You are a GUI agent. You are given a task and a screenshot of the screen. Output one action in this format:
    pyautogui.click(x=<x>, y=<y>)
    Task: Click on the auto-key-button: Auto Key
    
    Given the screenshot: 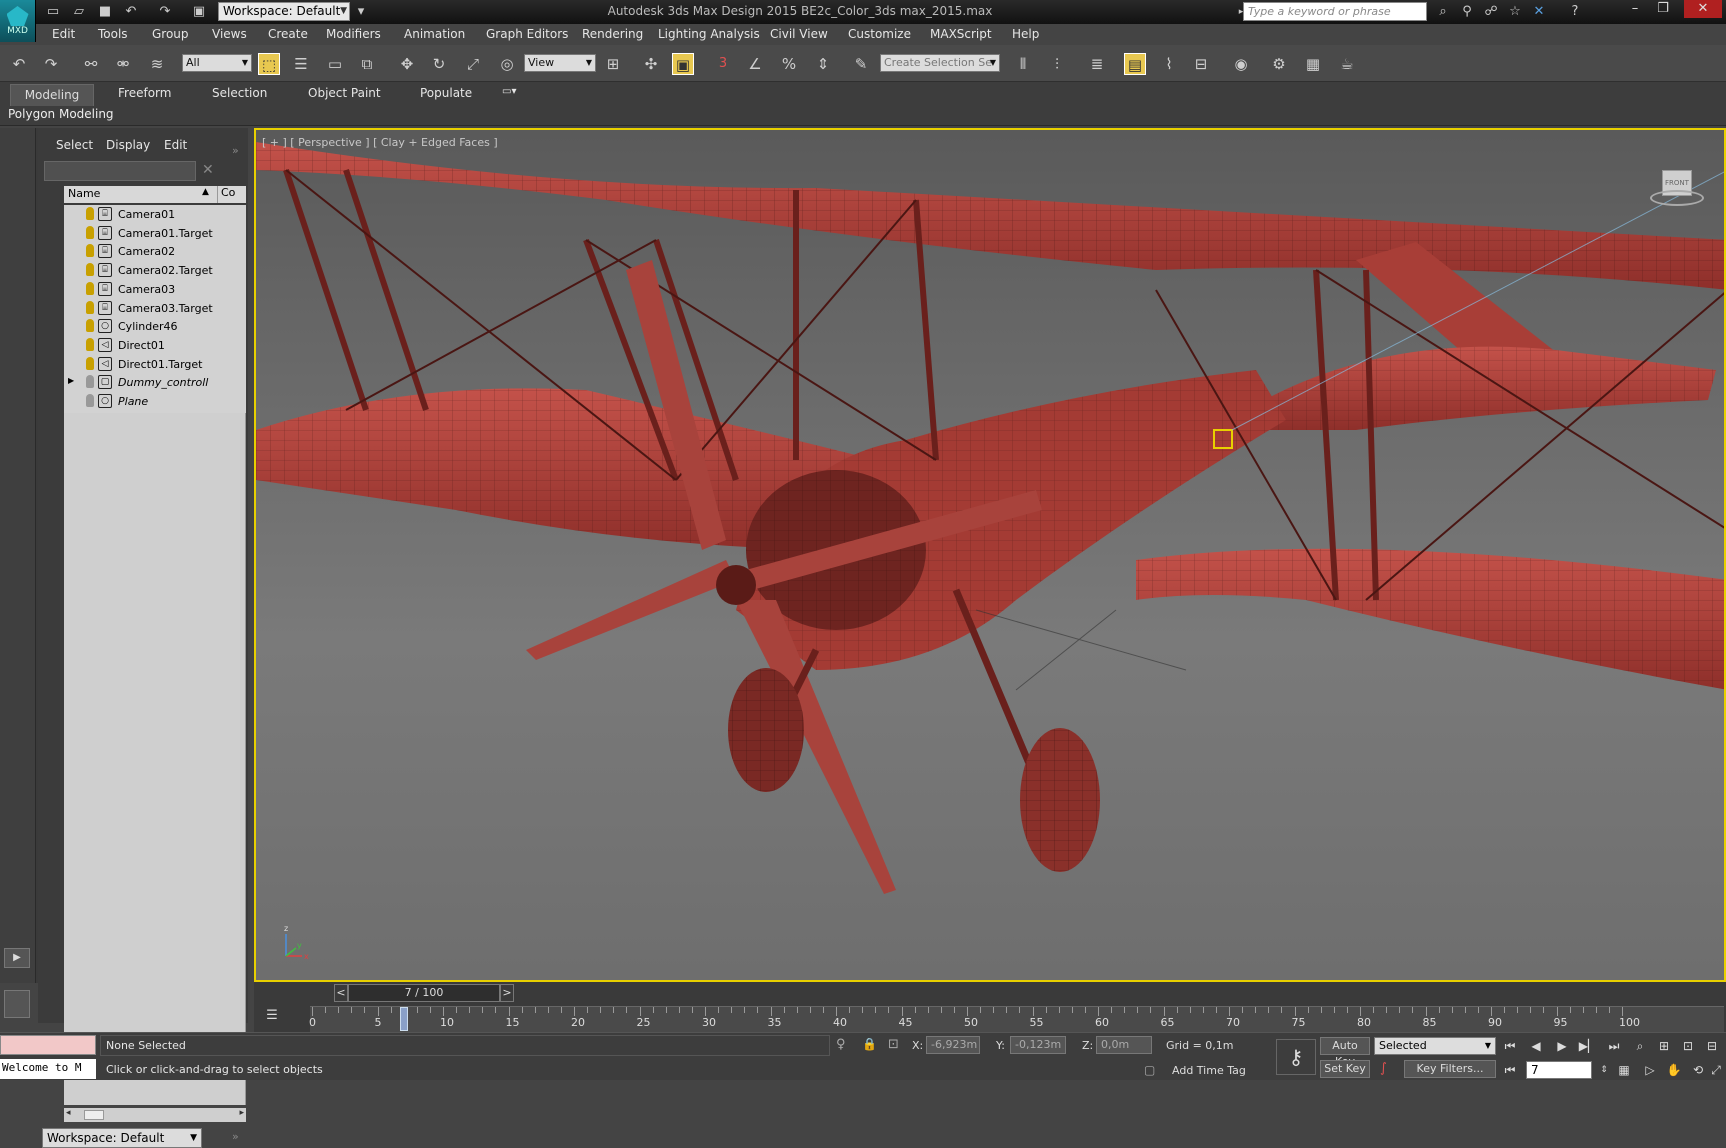 What is the action you would take?
    pyautogui.click(x=1345, y=1052)
    